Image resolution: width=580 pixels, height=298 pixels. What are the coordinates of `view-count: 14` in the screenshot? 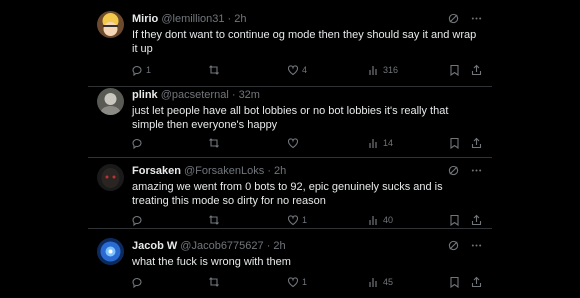 It's located at (388, 143).